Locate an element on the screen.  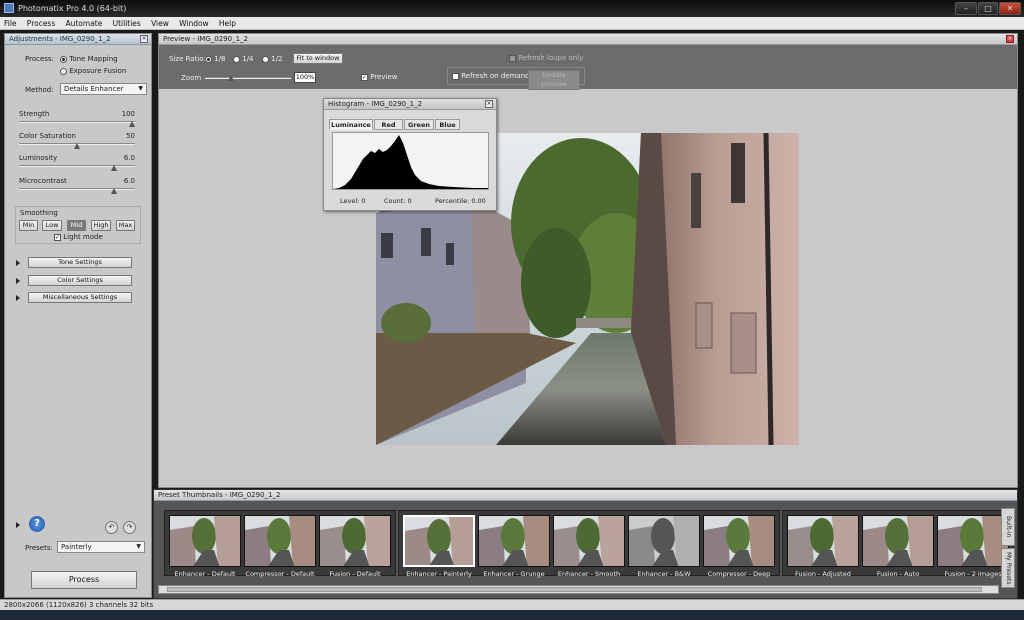
histogram-close-icon: × is located at coordinates (489, 104).